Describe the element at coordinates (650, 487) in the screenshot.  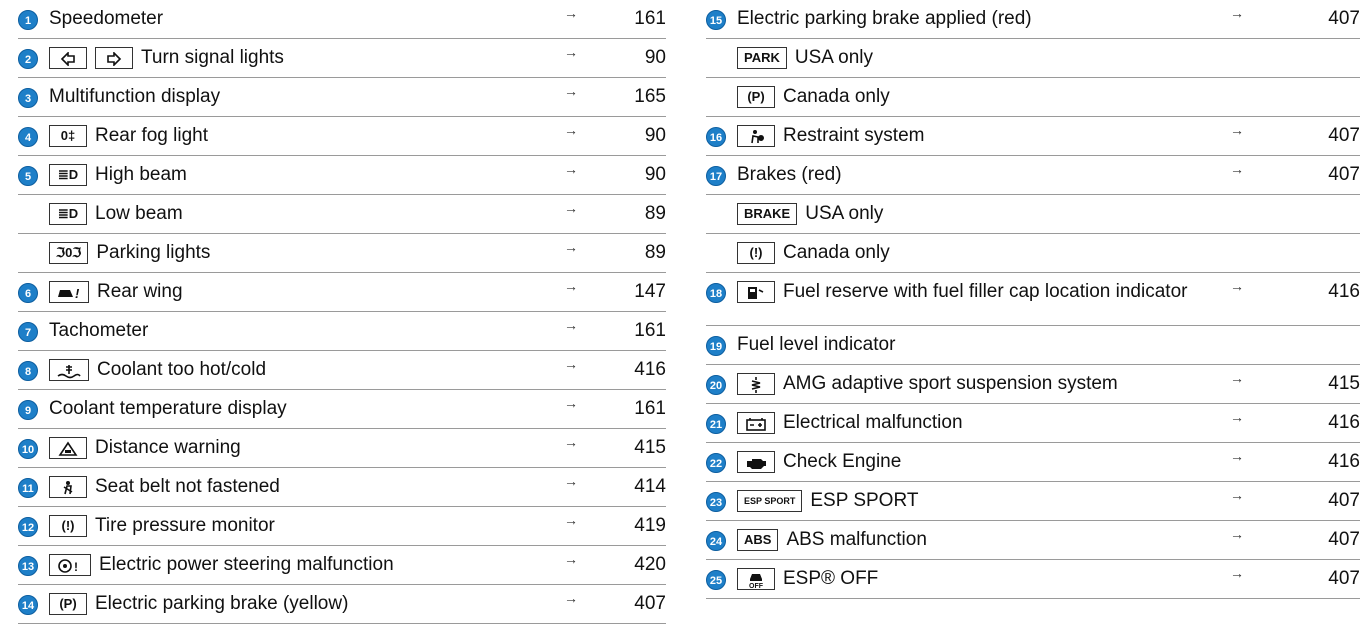
I see `page-reference-number: 414` at that location.